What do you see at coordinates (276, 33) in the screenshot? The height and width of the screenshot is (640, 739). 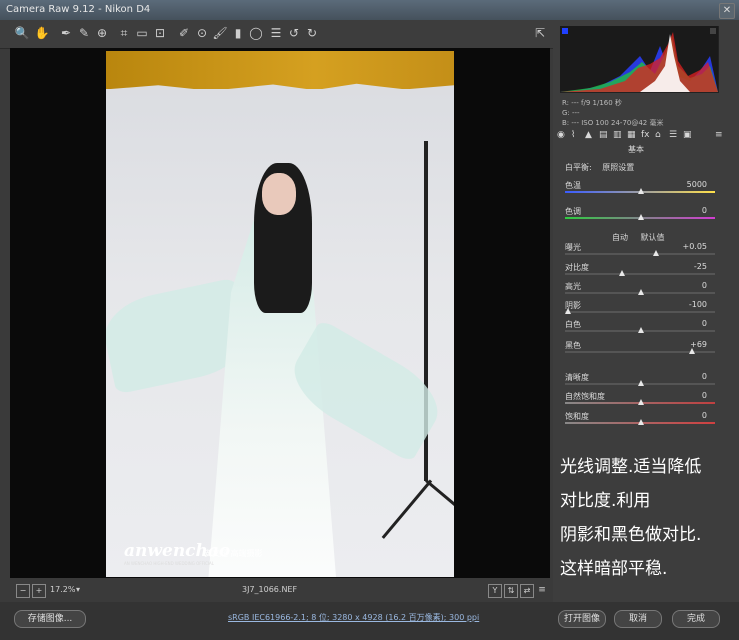 I see `preferences-icon: ☰` at bounding box center [276, 33].